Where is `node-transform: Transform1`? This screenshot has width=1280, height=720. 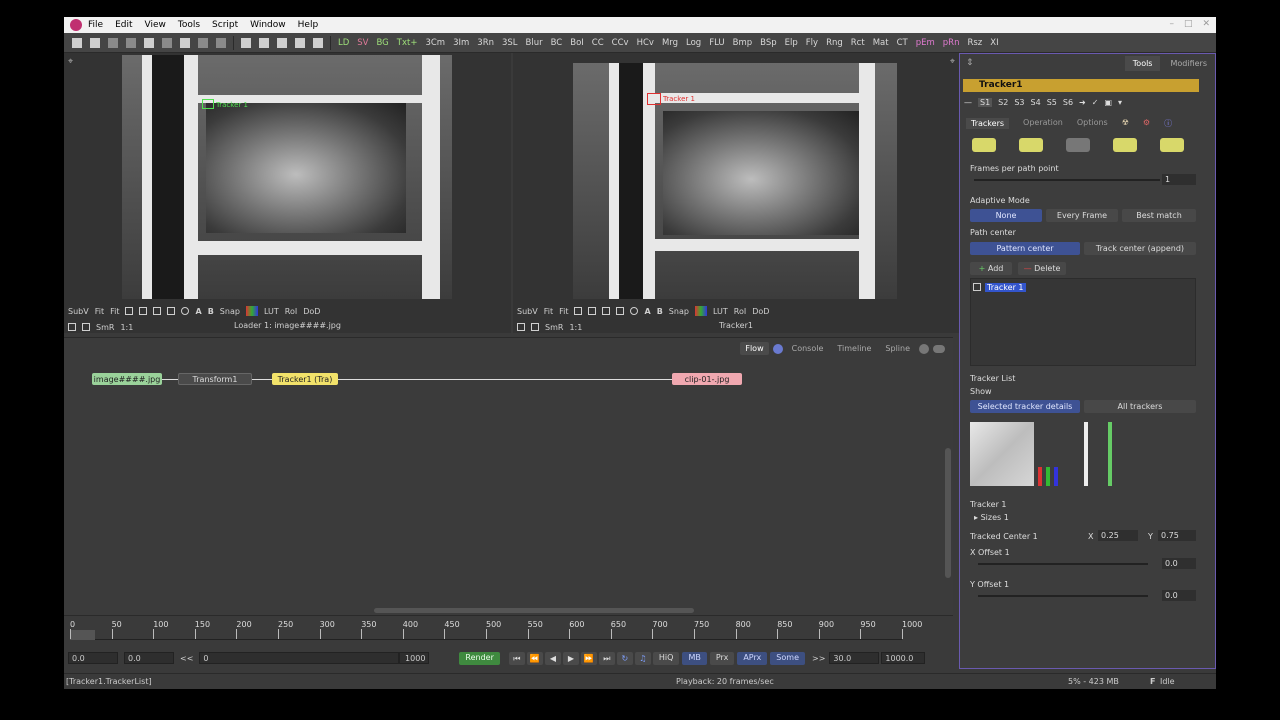 node-transform: Transform1 is located at coordinates (215, 379).